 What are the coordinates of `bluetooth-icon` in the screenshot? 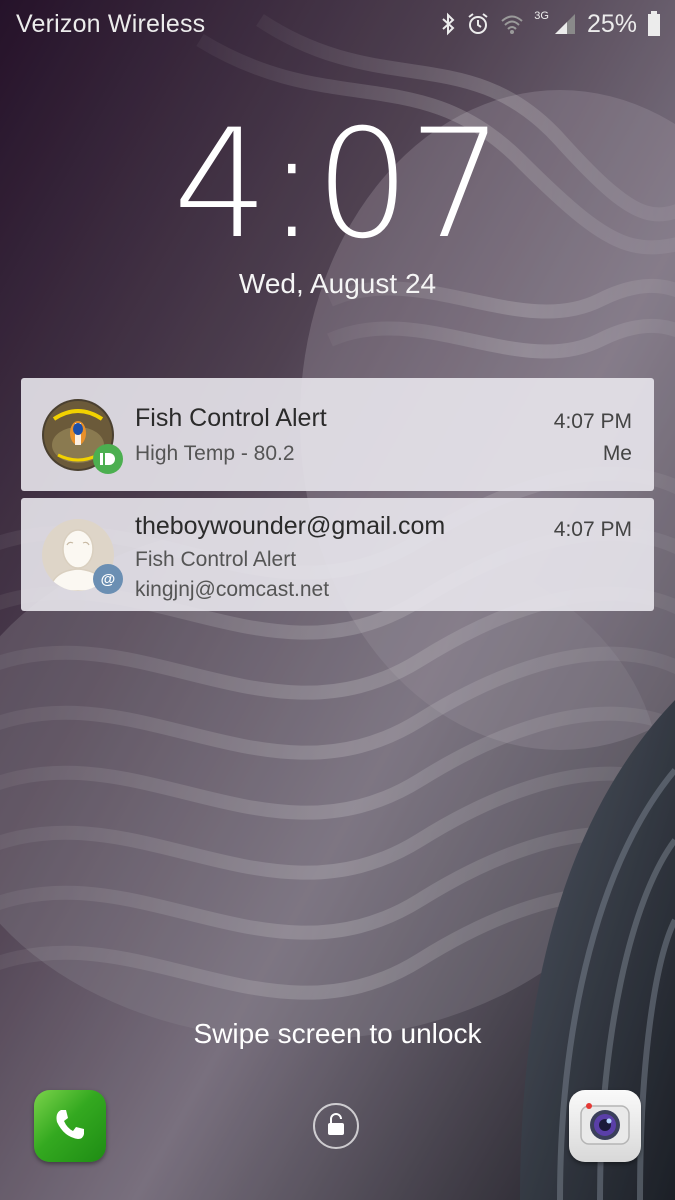 It's located at (448, 24).